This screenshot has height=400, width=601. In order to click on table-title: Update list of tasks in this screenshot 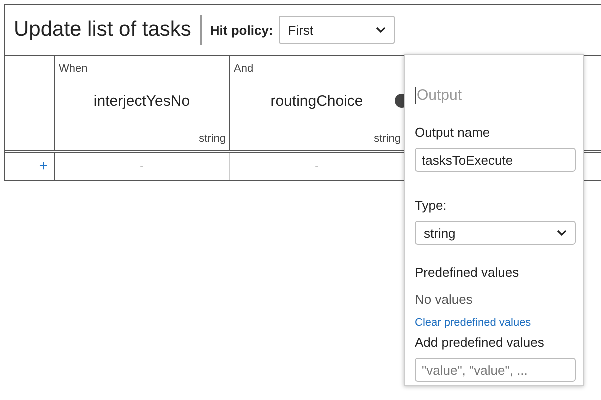, I will do `click(103, 30)`.